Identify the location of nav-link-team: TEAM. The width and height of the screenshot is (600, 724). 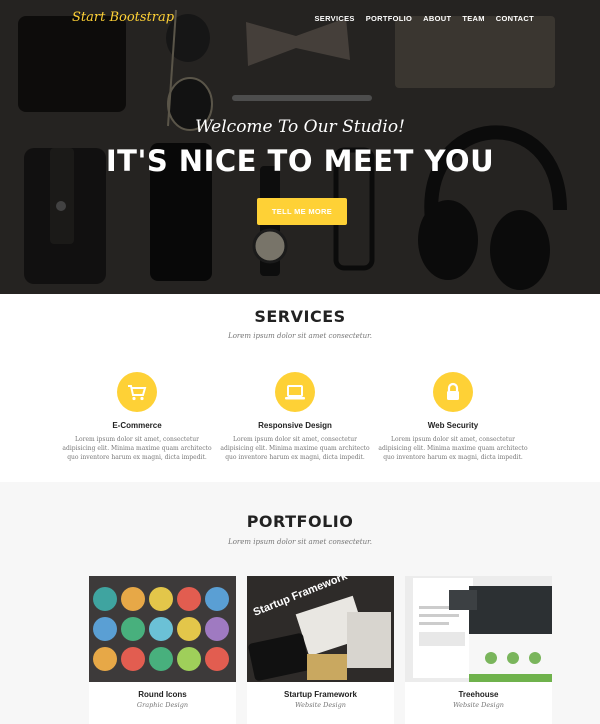
(473, 18).